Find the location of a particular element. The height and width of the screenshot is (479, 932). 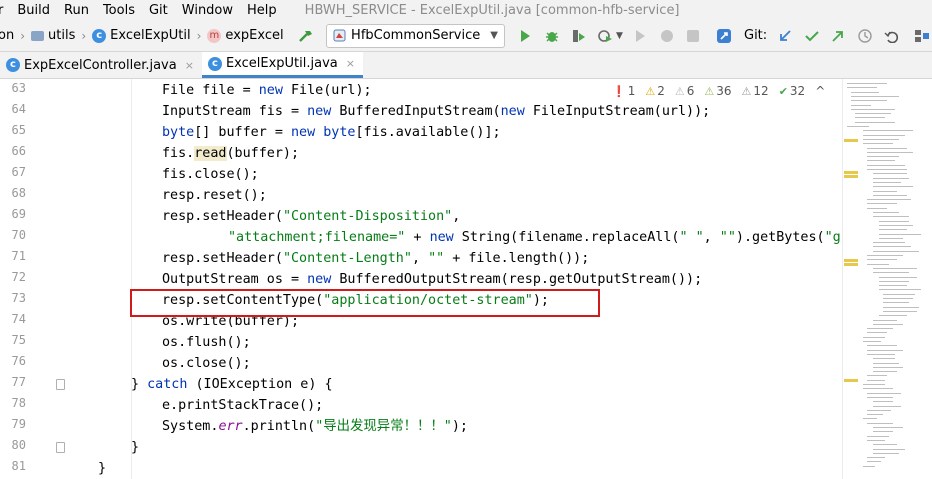

debug-icon is located at coordinates (551, 36).